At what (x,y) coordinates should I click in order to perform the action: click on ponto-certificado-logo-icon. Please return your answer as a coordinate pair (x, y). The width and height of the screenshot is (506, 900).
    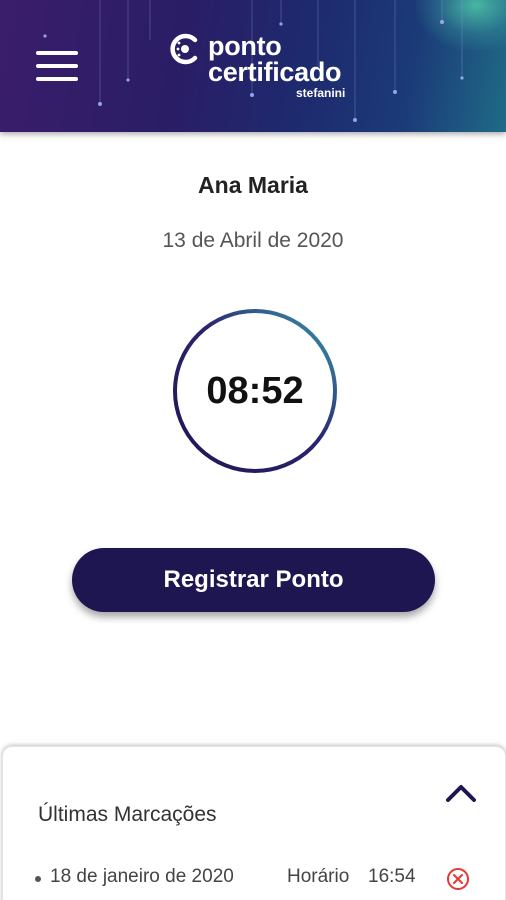
    Looking at the image, I should click on (184, 49).